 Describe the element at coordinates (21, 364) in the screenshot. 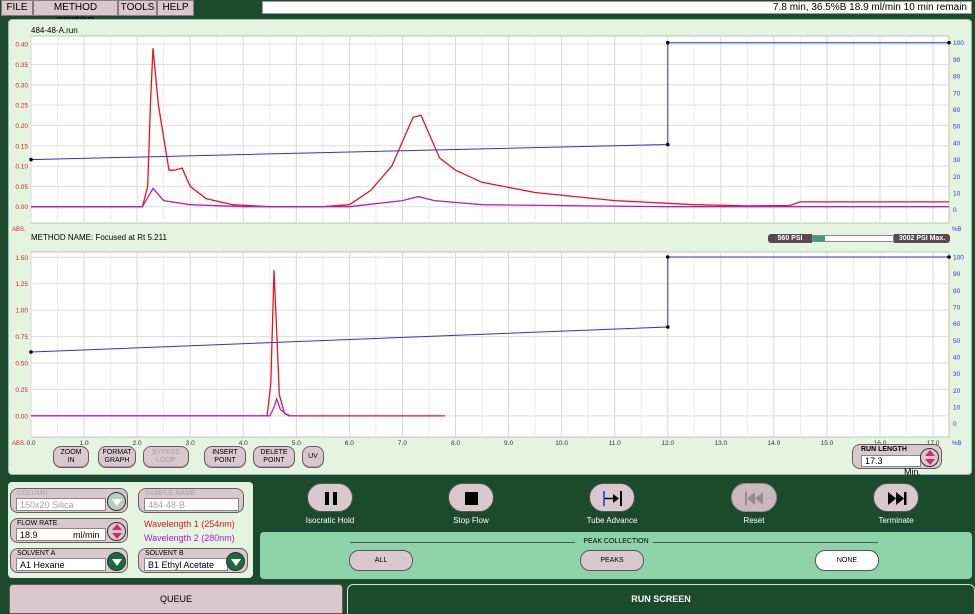

I see `y-tick-label: 0.50` at that location.